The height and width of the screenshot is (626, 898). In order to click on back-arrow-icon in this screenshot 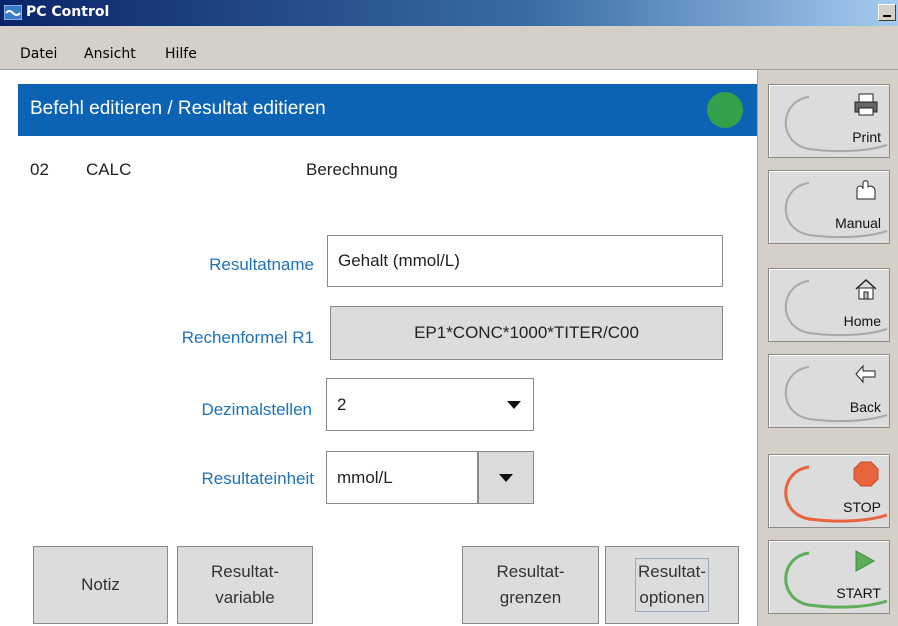, I will do `click(865, 374)`.